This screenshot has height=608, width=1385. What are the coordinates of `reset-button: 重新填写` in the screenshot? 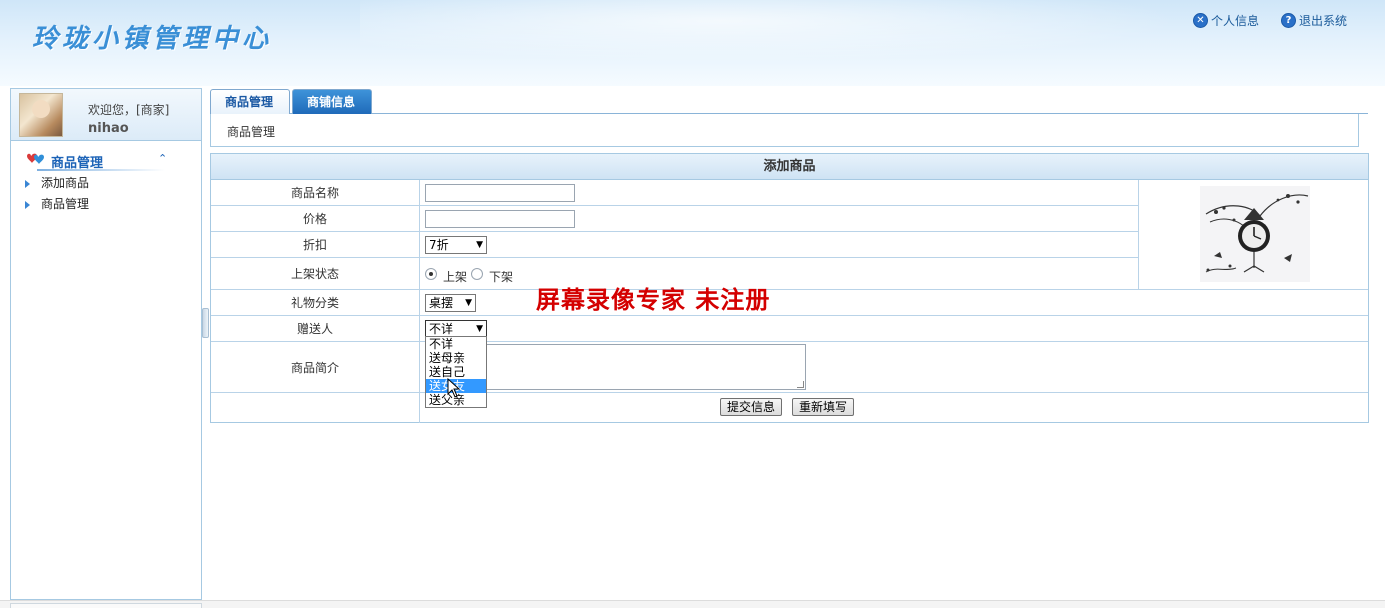 It's located at (823, 407).